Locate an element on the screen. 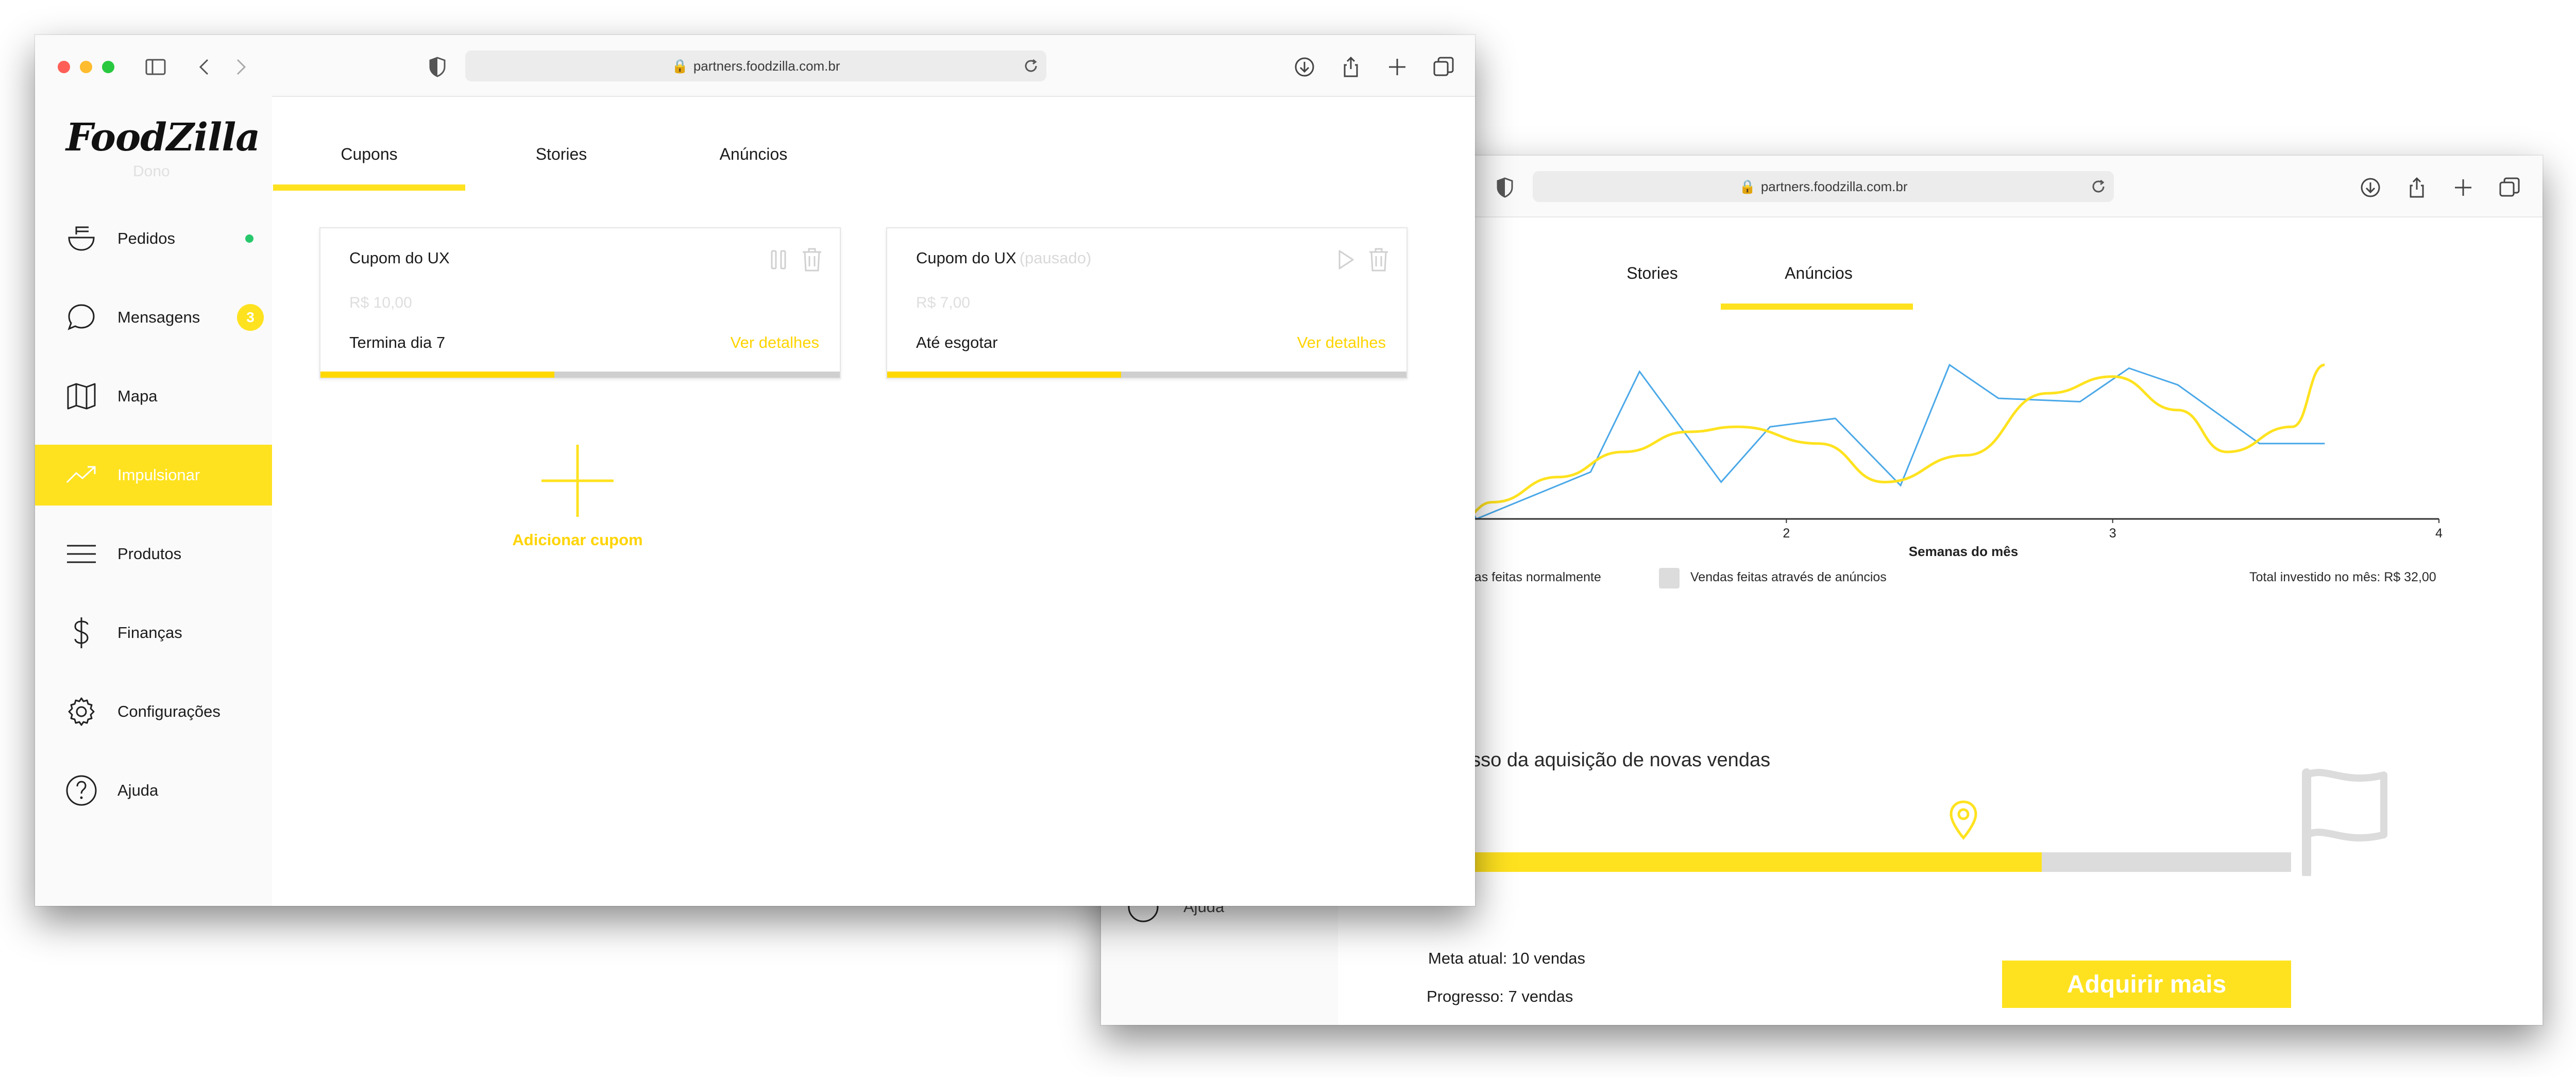  acquire-more-button: Adquirir mais is located at coordinates (2146, 984).